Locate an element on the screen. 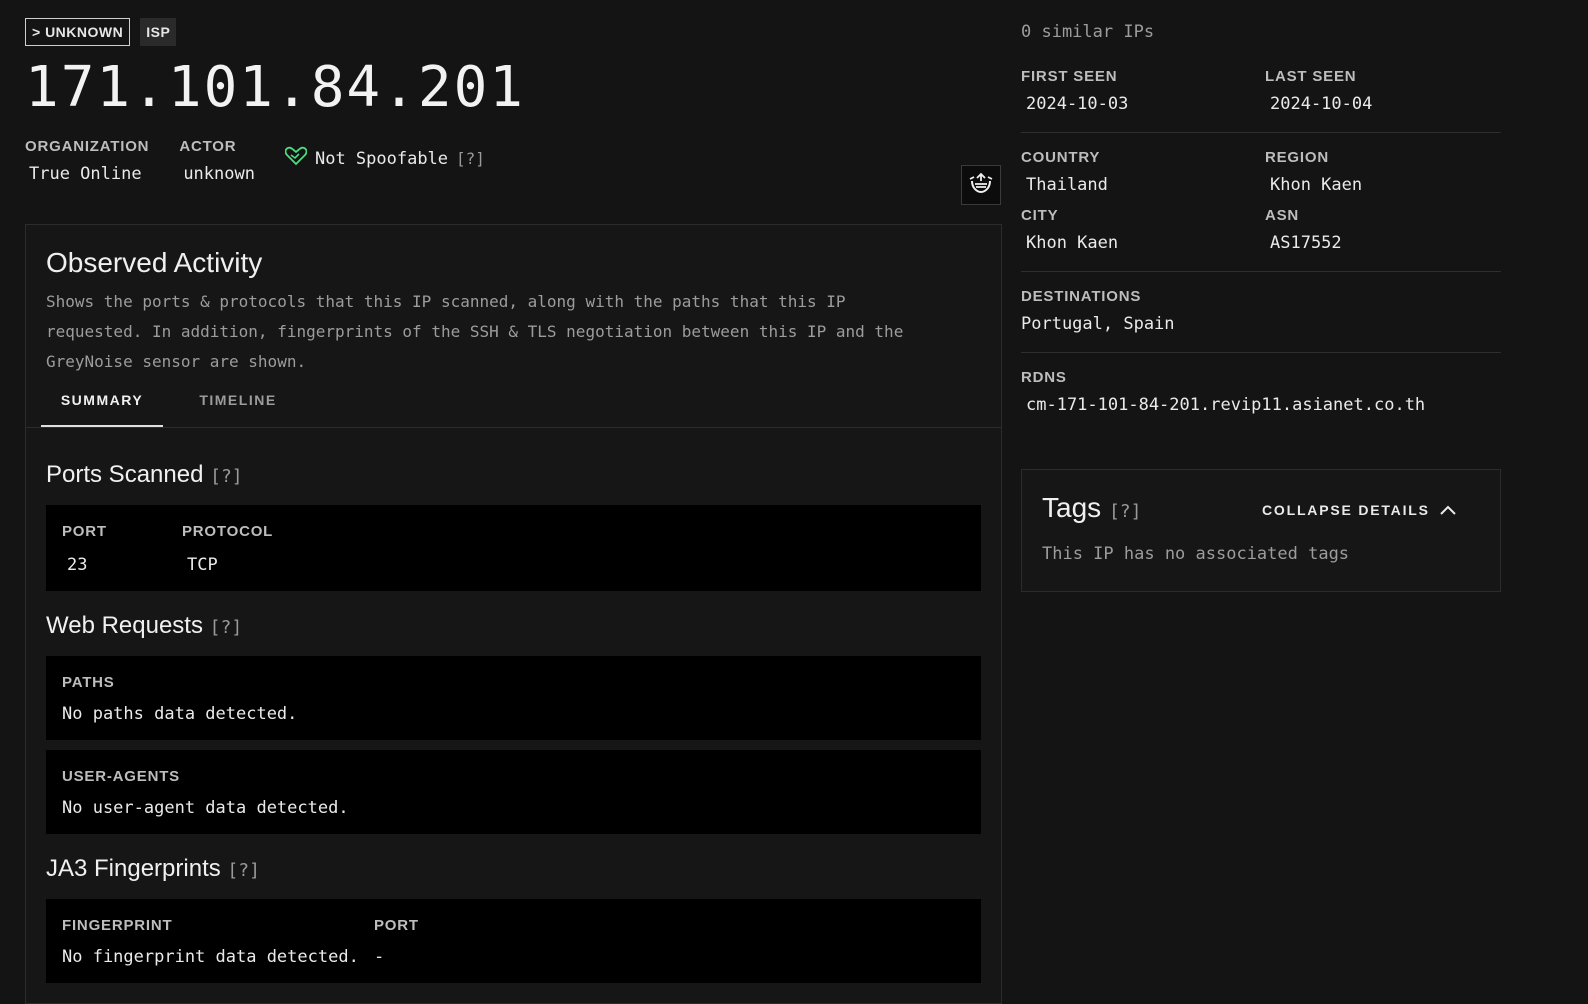 The width and height of the screenshot is (1588, 1004). city-value: Khon Kaen is located at coordinates (1072, 243).